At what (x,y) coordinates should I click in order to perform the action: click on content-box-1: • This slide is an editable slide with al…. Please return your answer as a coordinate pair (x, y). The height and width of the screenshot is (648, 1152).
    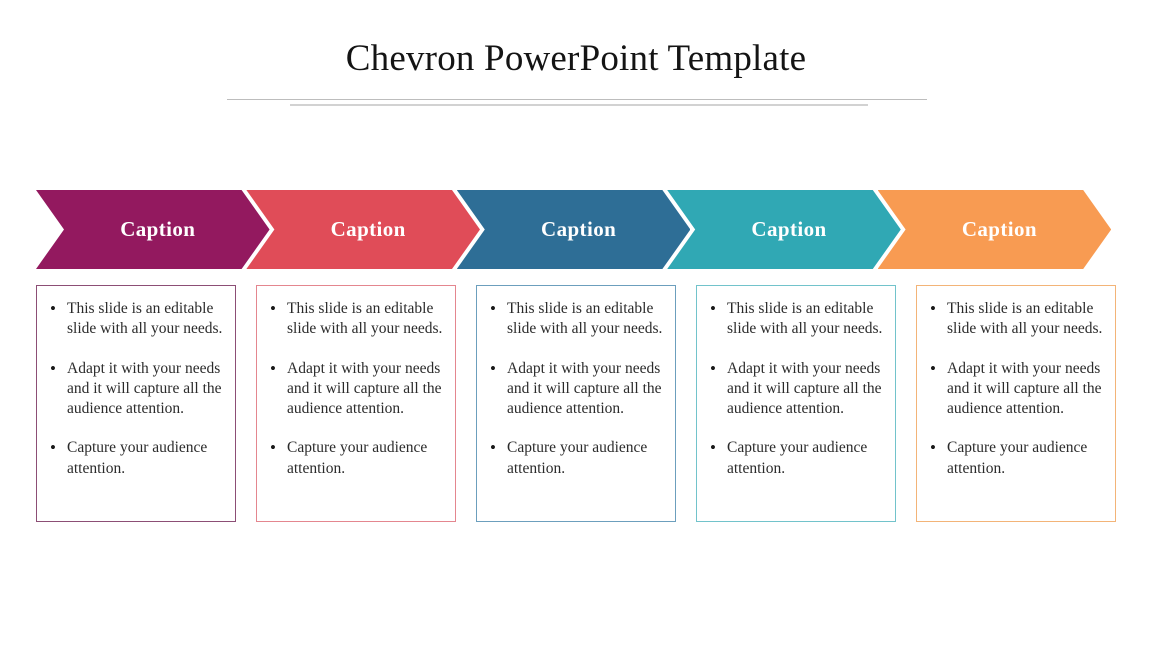
    Looking at the image, I should click on (136, 403).